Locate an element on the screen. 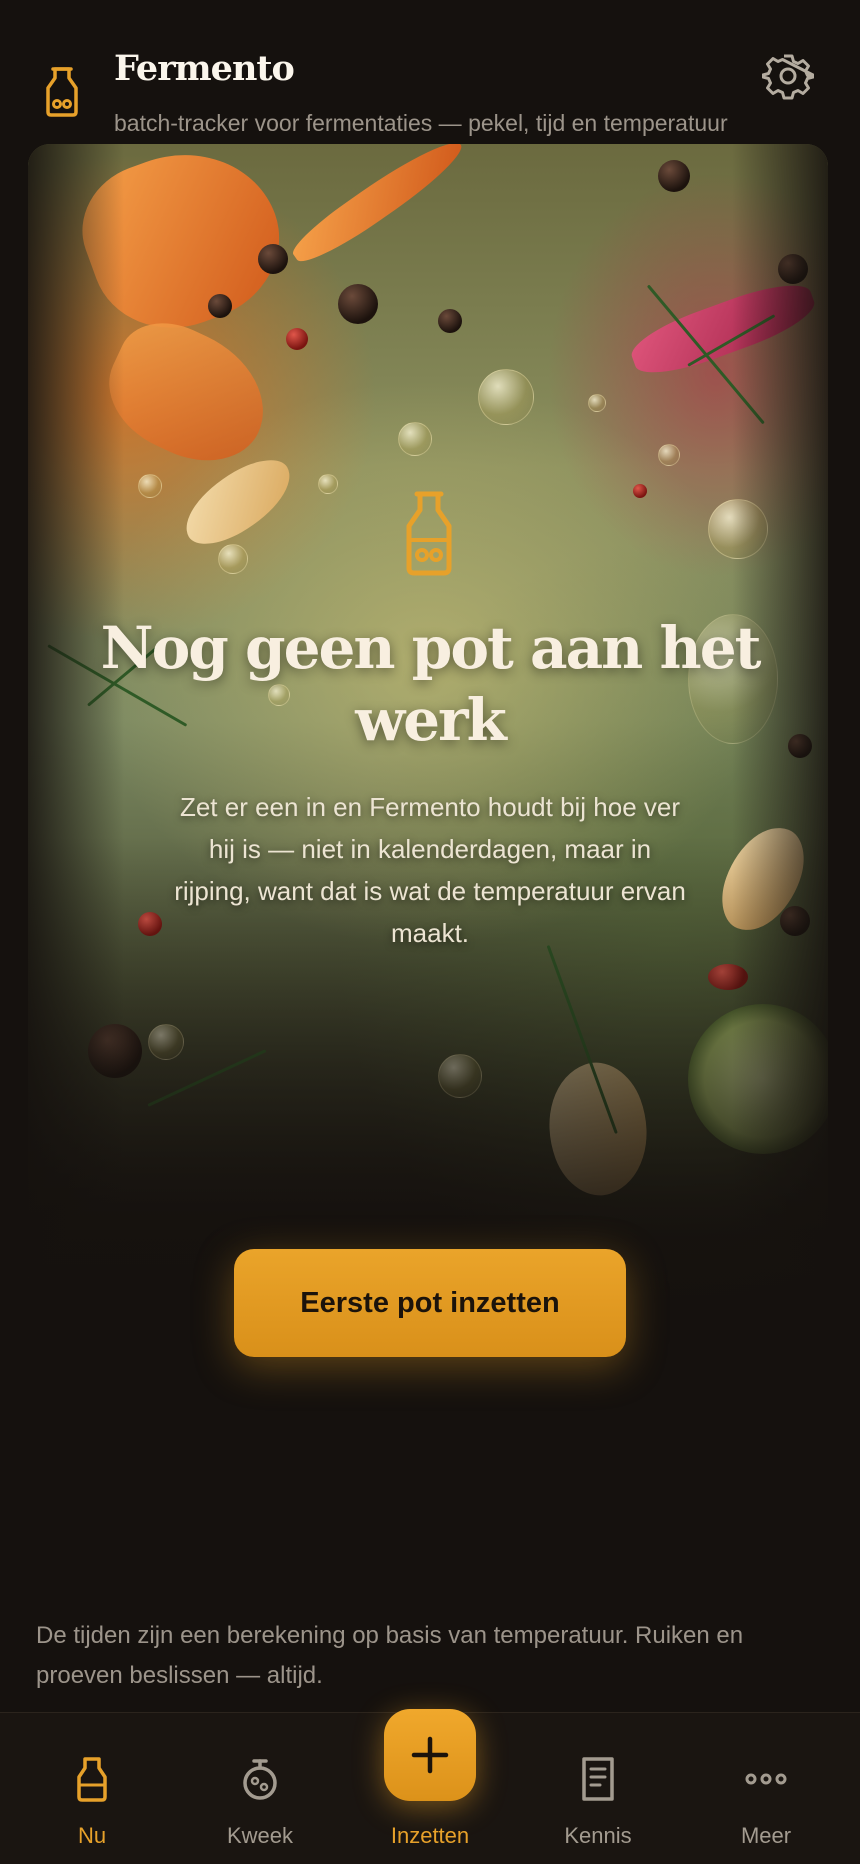  nav-item-nu: Nu is located at coordinates (92, 1788).